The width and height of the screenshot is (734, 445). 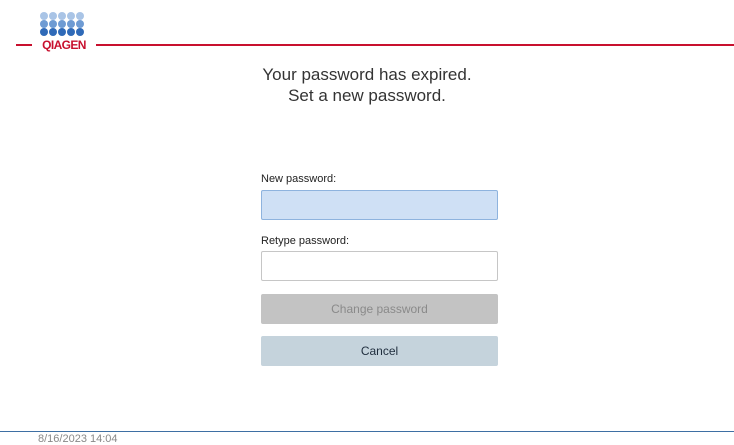 I want to click on new-password-input, so click(x=379, y=205).